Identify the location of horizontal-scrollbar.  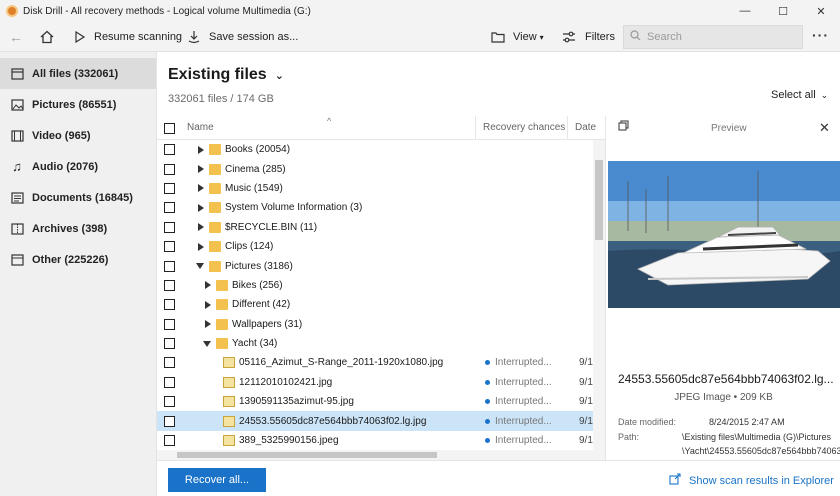
(381, 455).